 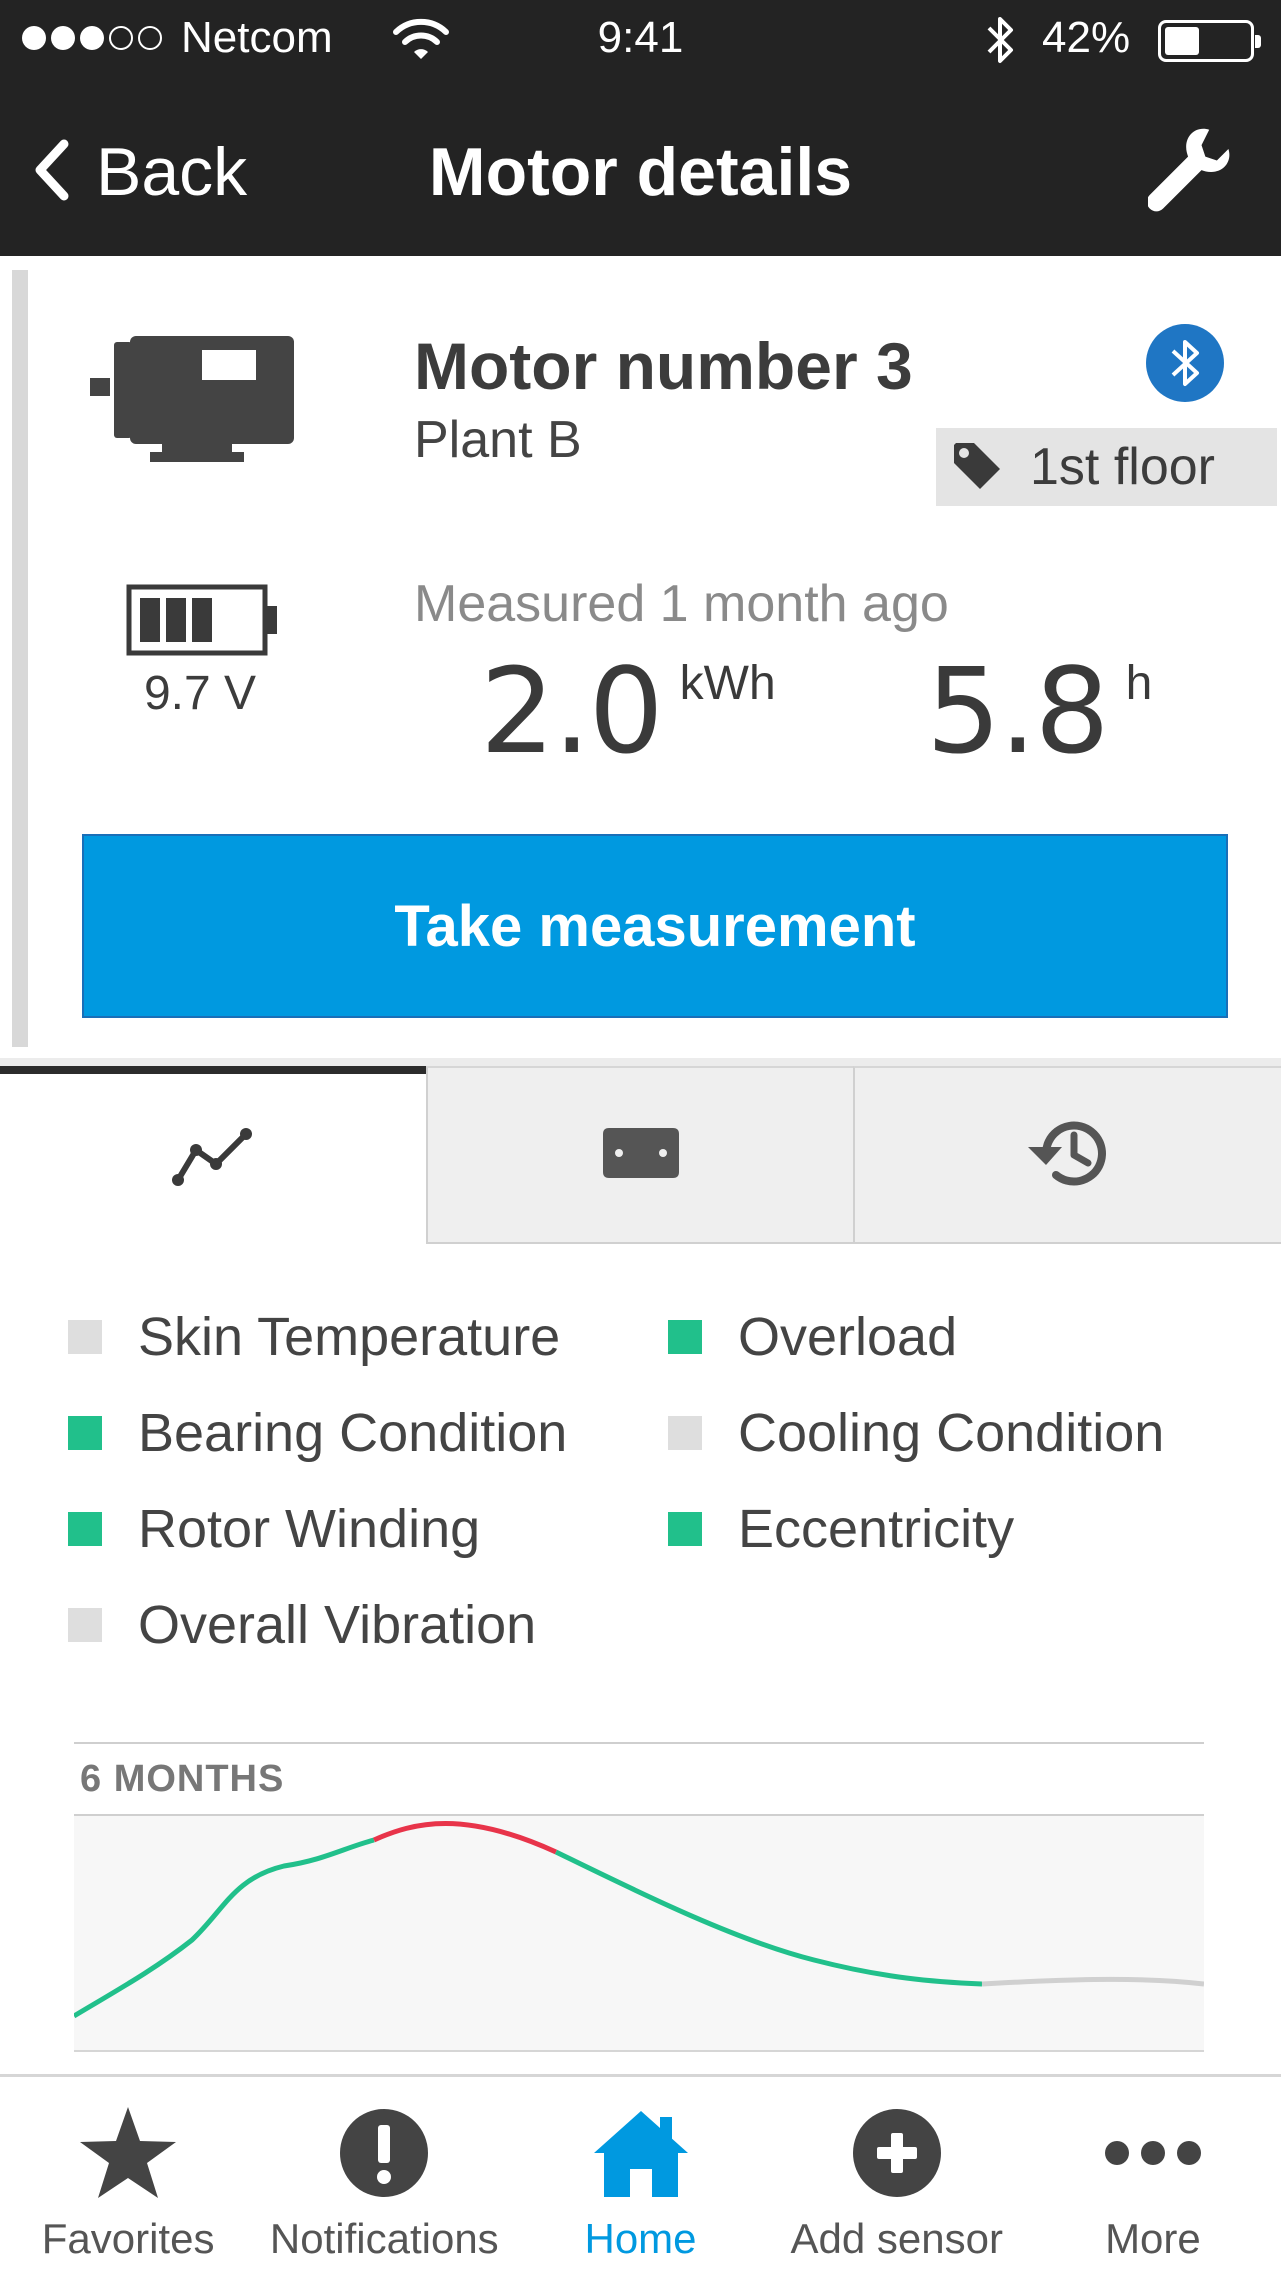 I want to click on section-divider, so click(x=640, y=1062).